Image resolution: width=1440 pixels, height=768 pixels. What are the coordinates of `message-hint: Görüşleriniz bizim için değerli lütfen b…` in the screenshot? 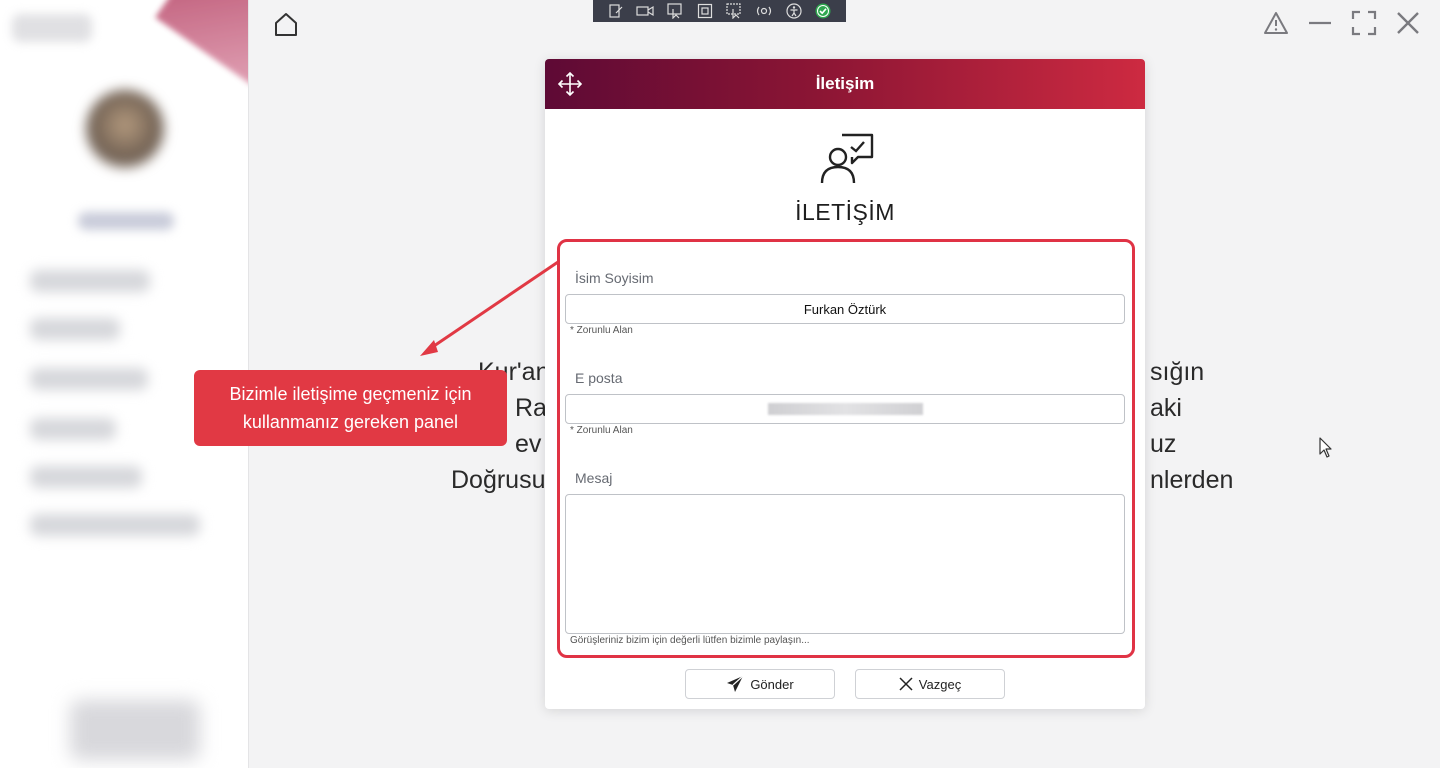 It's located at (690, 640).